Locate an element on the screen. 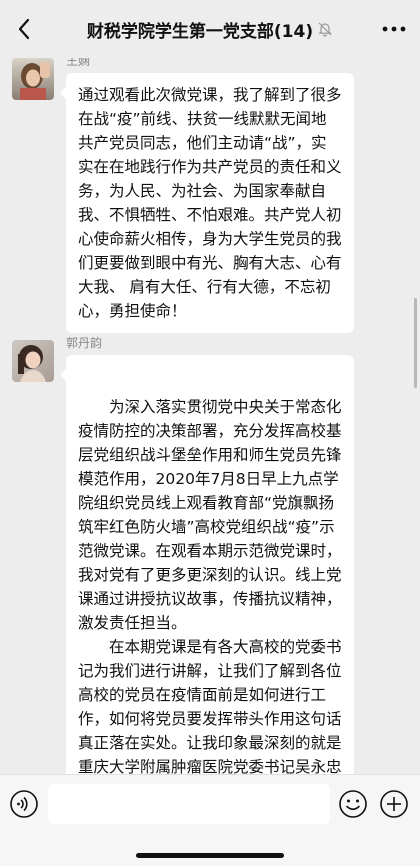 This screenshot has height=866, width=420. emoji-icon is located at coordinates (353, 804).